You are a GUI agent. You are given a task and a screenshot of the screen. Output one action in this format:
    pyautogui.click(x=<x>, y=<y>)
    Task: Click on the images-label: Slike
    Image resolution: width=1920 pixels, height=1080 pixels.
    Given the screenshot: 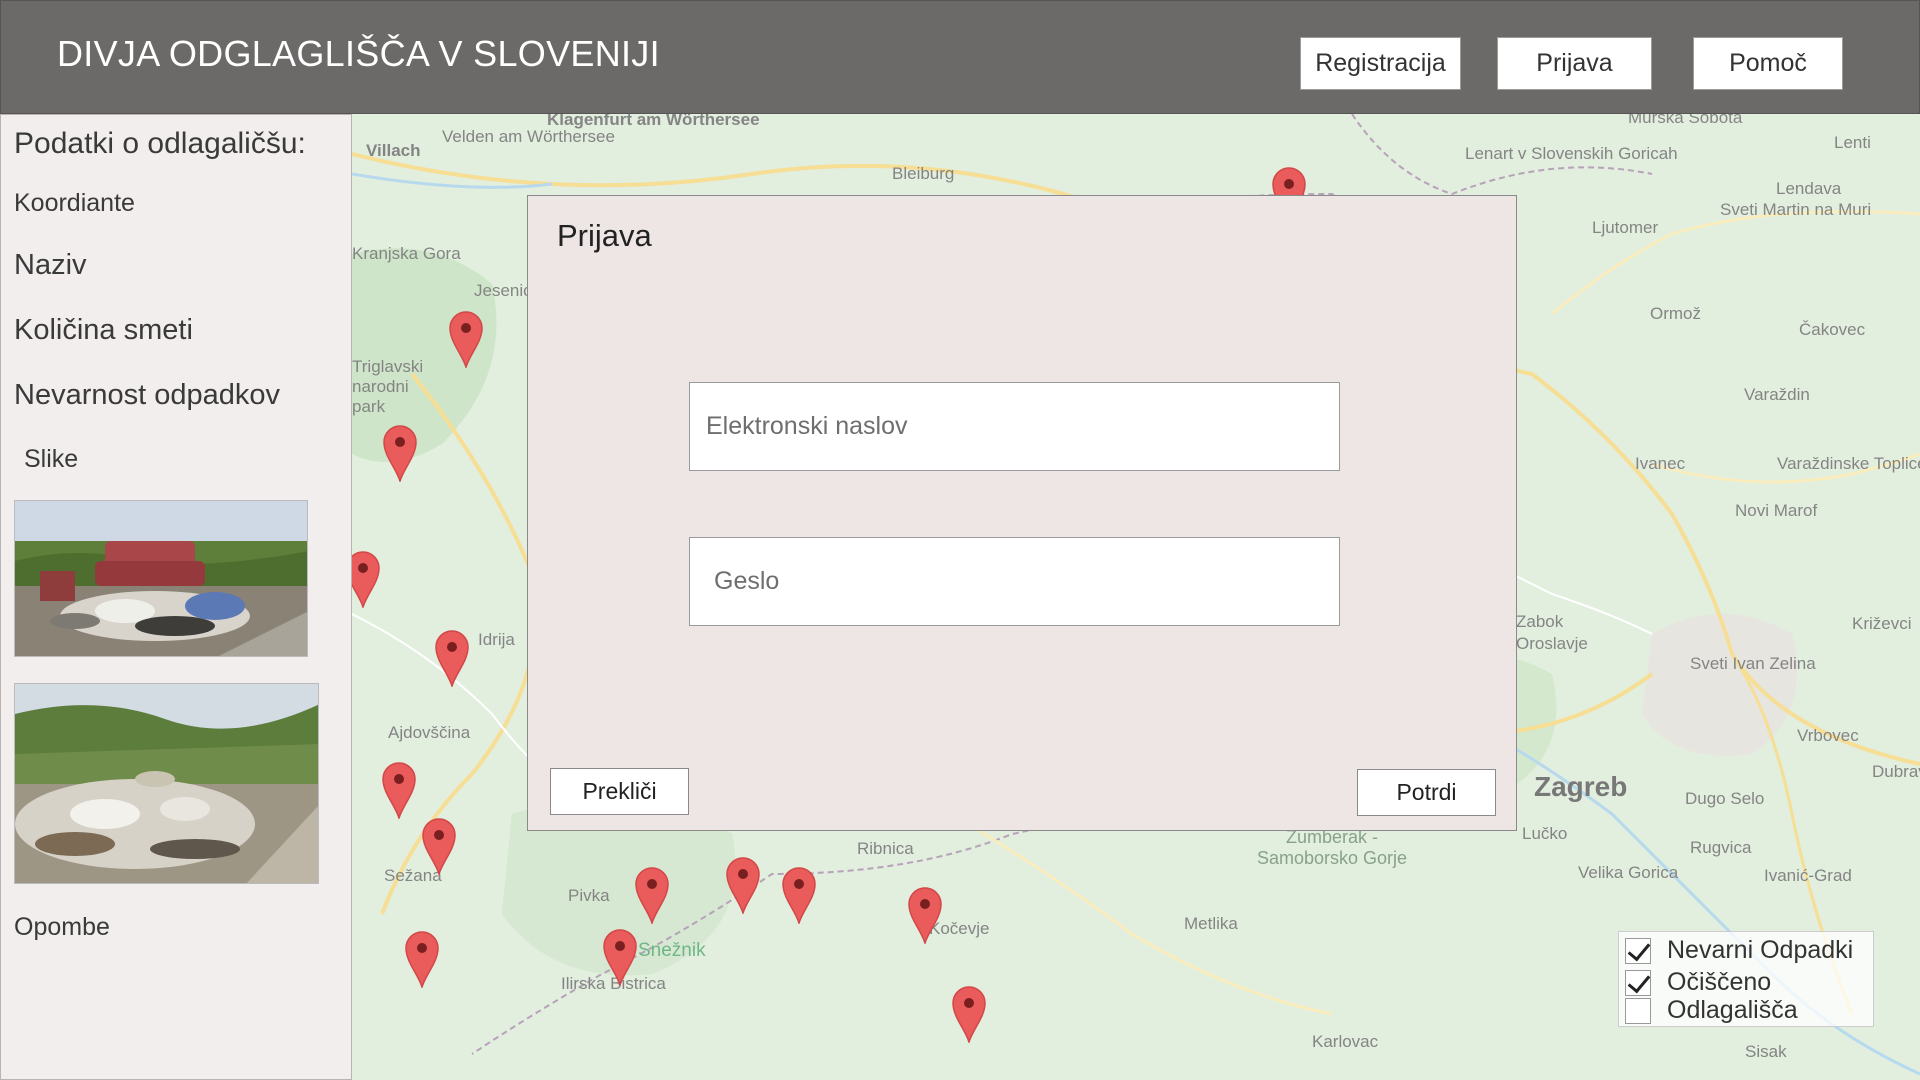 What is the action you would take?
    pyautogui.click(x=51, y=459)
    